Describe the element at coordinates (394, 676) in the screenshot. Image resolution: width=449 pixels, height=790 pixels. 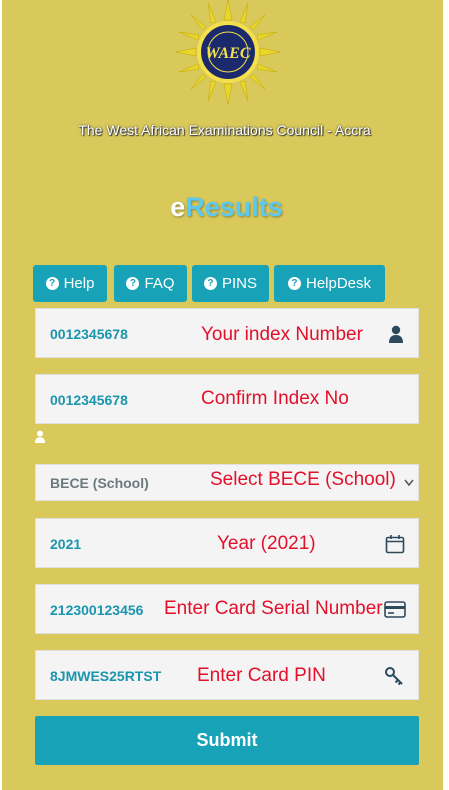
I see `key-icon` at that location.